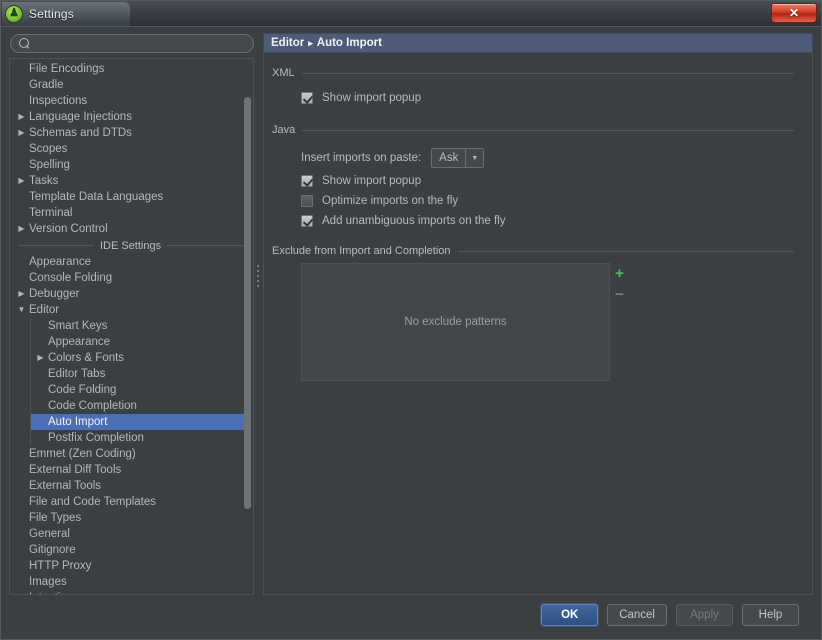  Describe the element at coordinates (131, 133) in the screenshot. I see `sidebar-item-schemas-and-dtds: ▶ Schemas and DTDs` at that location.